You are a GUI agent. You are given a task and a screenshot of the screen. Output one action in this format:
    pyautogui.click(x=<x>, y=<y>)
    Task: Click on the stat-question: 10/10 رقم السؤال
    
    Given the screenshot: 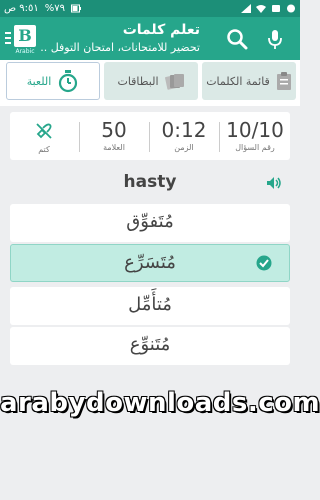 What is the action you would take?
    pyautogui.click(x=255, y=136)
    